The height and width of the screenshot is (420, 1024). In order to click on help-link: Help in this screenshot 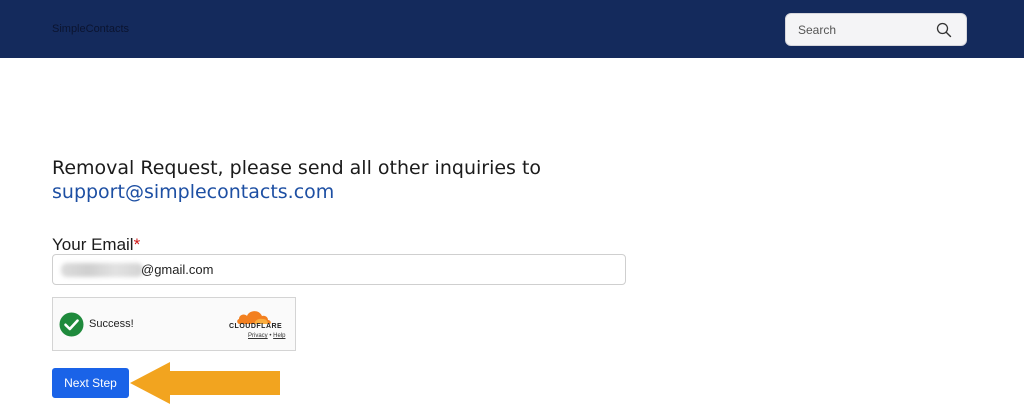, I will do `click(279, 336)`.